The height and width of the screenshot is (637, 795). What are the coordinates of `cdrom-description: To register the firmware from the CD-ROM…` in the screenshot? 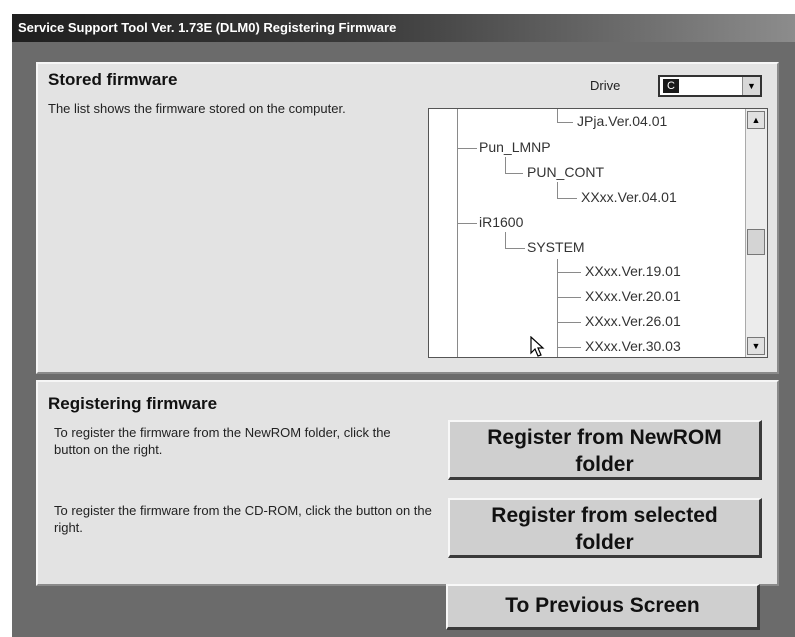 It's located at (243, 519).